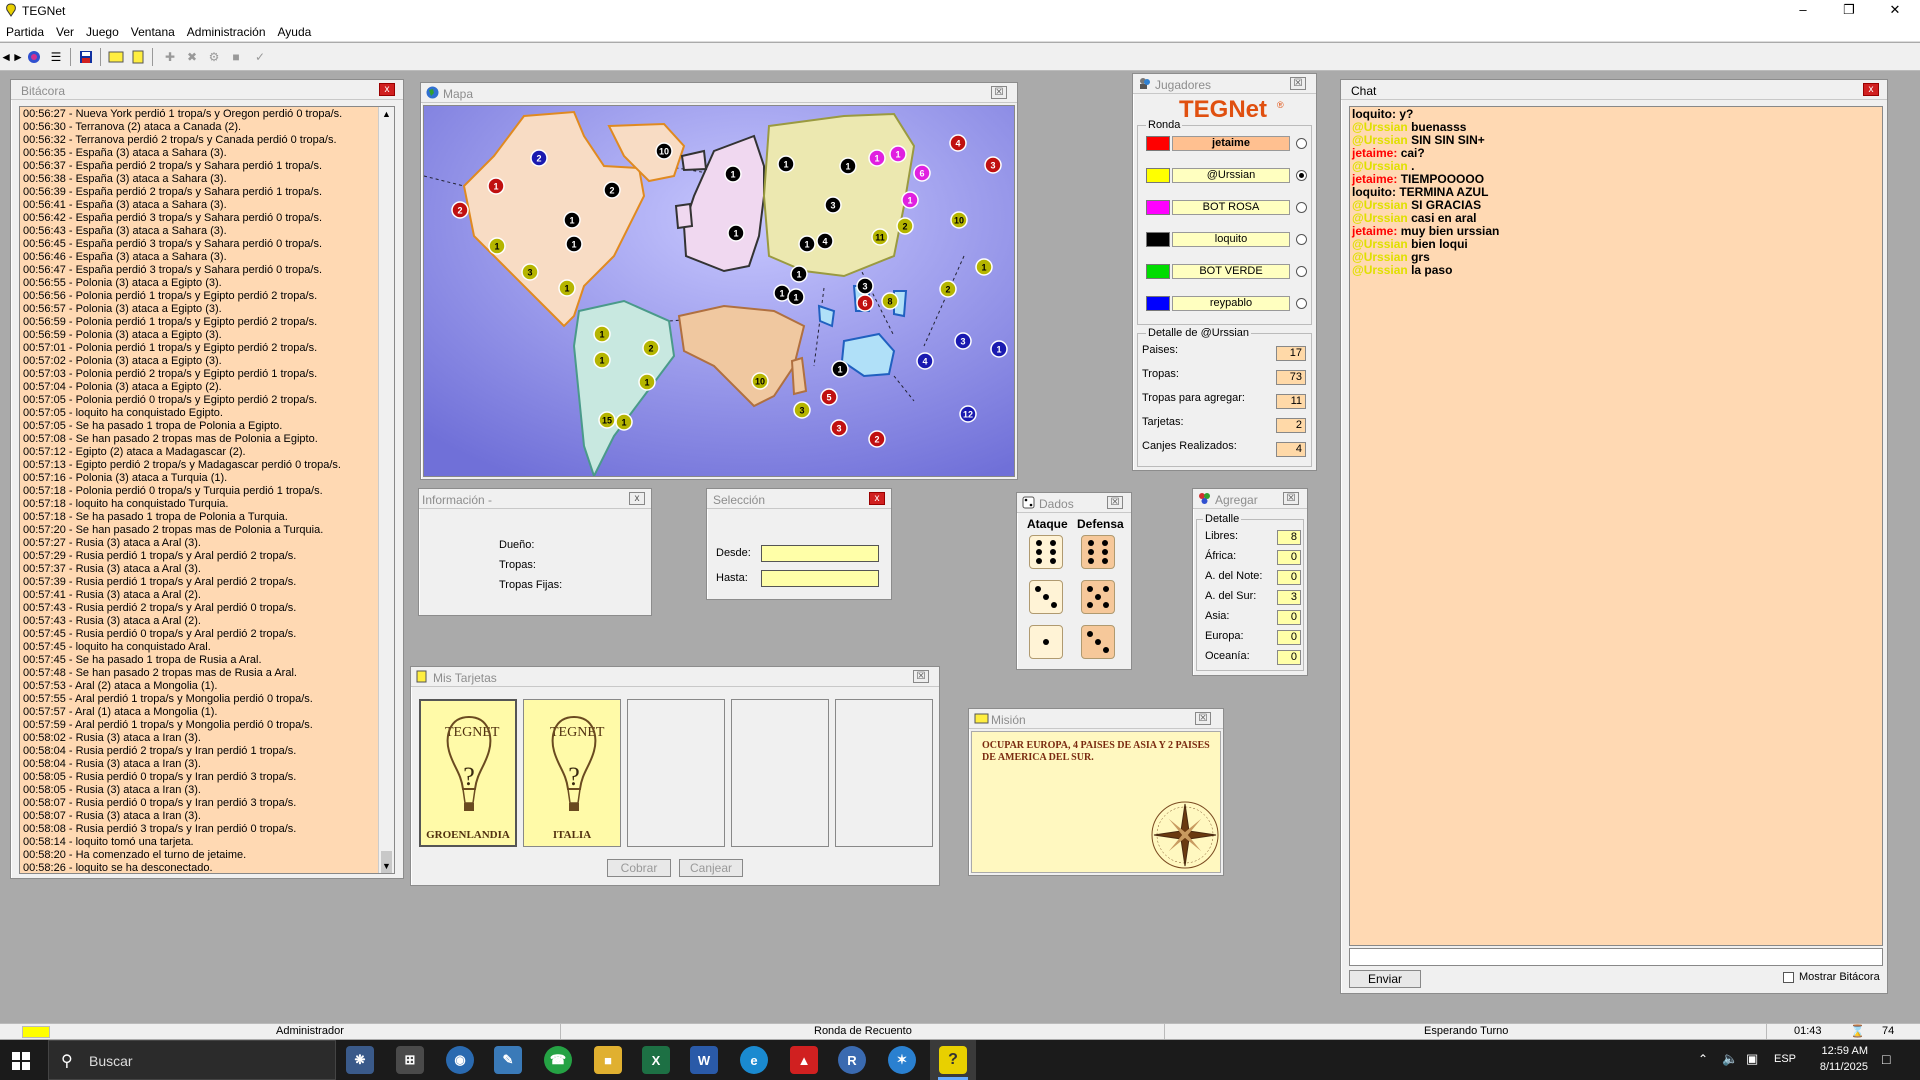 The image size is (1920, 1080). What do you see at coordinates (102, 30) in the screenshot?
I see `menu-juego: Juego` at bounding box center [102, 30].